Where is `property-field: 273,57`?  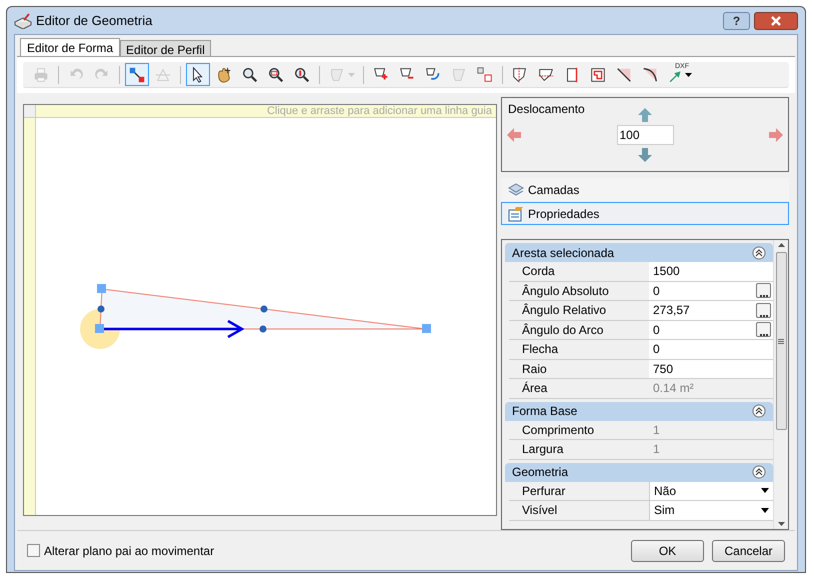
property-field: 273,57 is located at coordinates (711, 310).